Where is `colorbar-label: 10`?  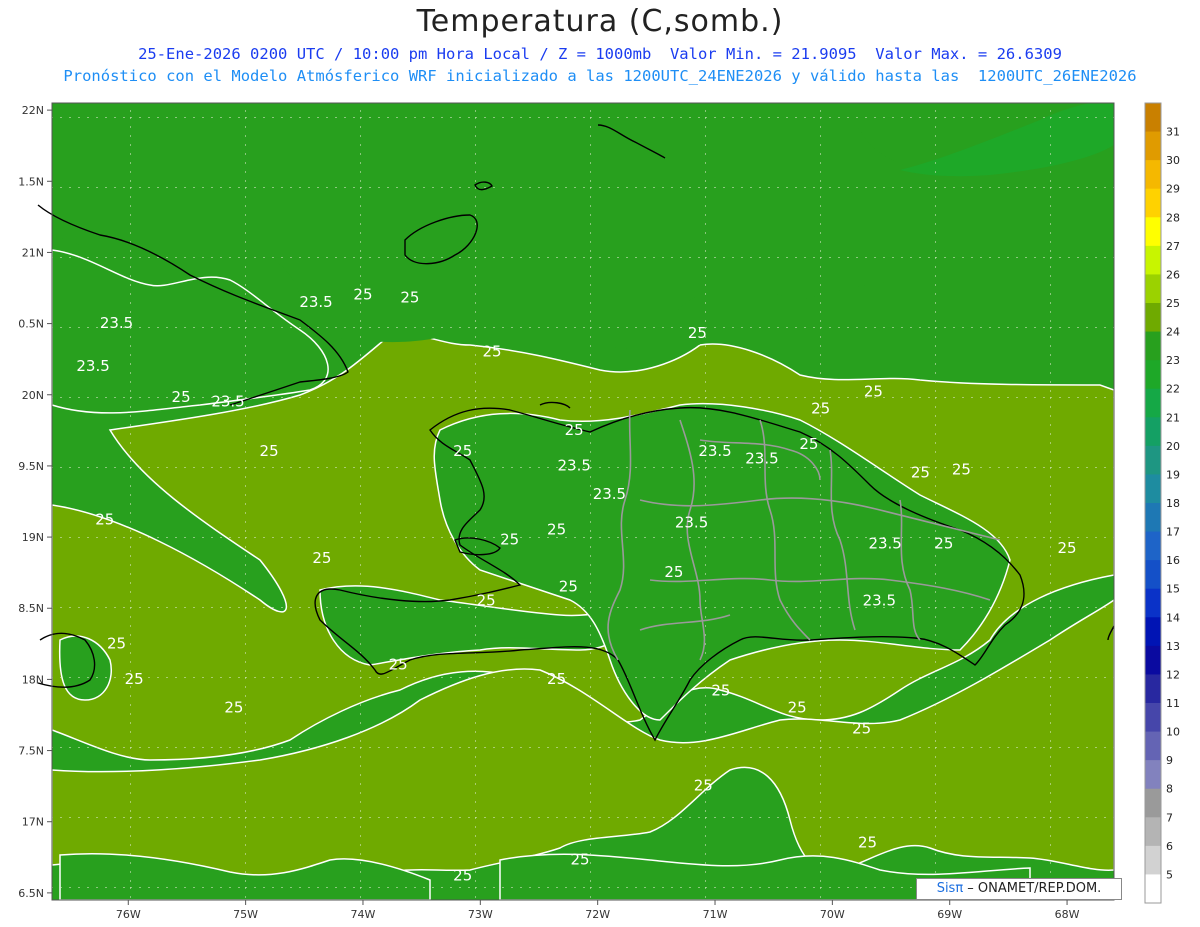
colorbar-label: 10 is located at coordinates (1173, 732).